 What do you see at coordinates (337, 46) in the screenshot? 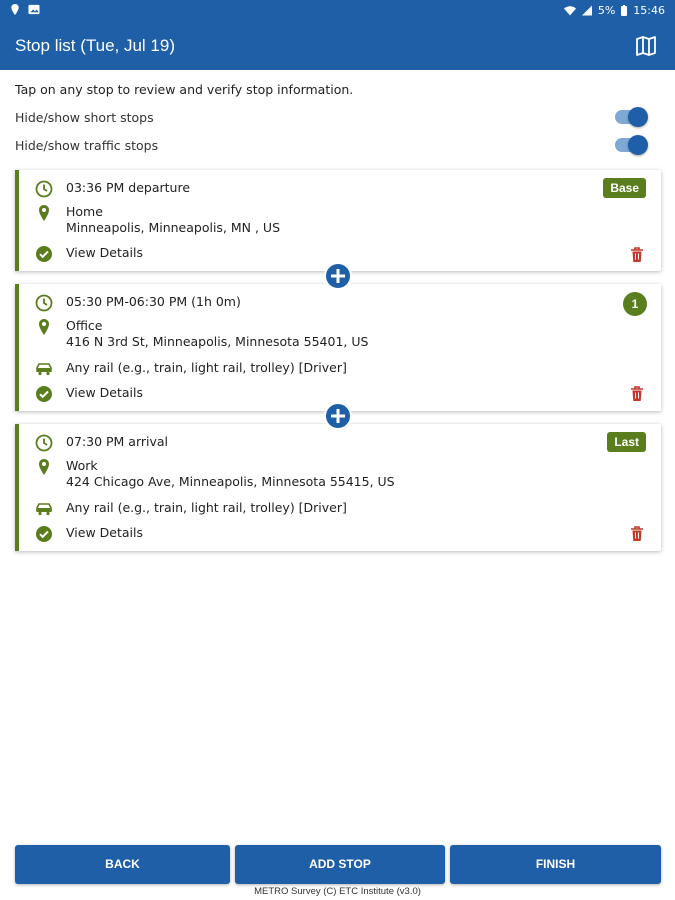
I see `app-bar: Stop list (Tue, Jul 19)` at bounding box center [337, 46].